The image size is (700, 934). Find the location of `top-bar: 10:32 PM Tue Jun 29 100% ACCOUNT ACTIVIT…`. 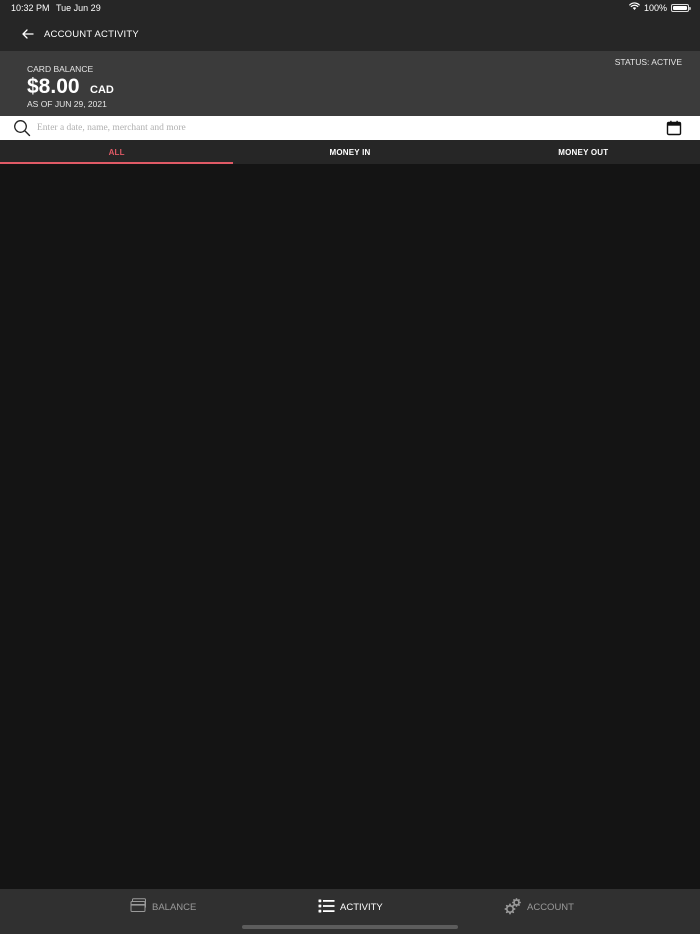

top-bar: 10:32 PM Tue Jun 29 100% ACCOUNT ACTIVIT… is located at coordinates (350, 25).